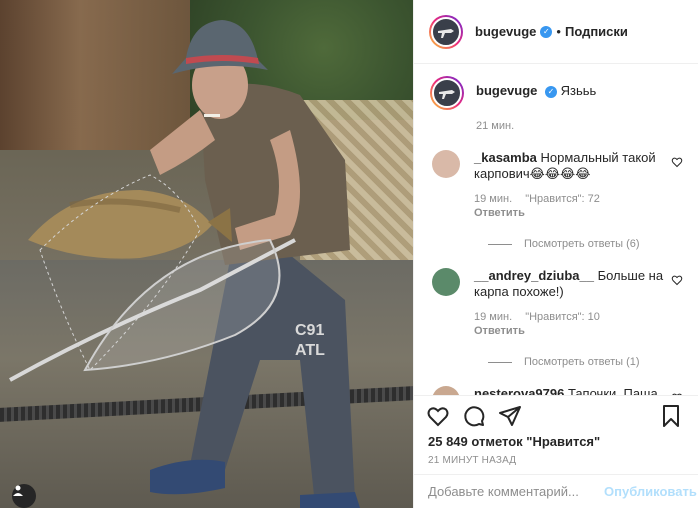 The height and width of the screenshot is (508, 698). I want to click on comment-text: Тапочки. Паша, so click(612, 390).